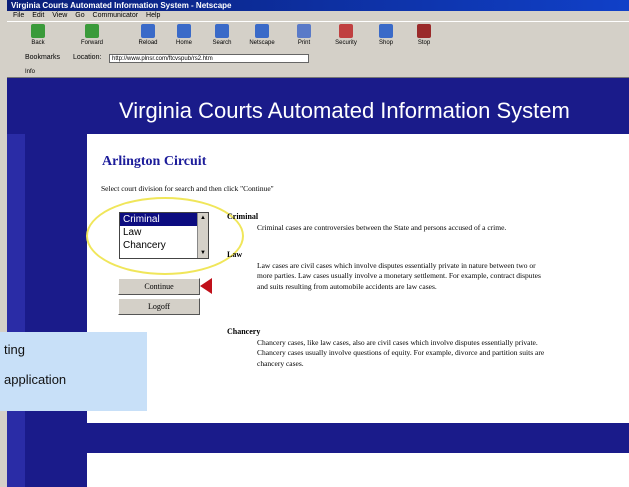 This screenshot has width=629, height=487. Describe the element at coordinates (38, 15) in the screenshot. I see `menu-edit: Edit` at that location.